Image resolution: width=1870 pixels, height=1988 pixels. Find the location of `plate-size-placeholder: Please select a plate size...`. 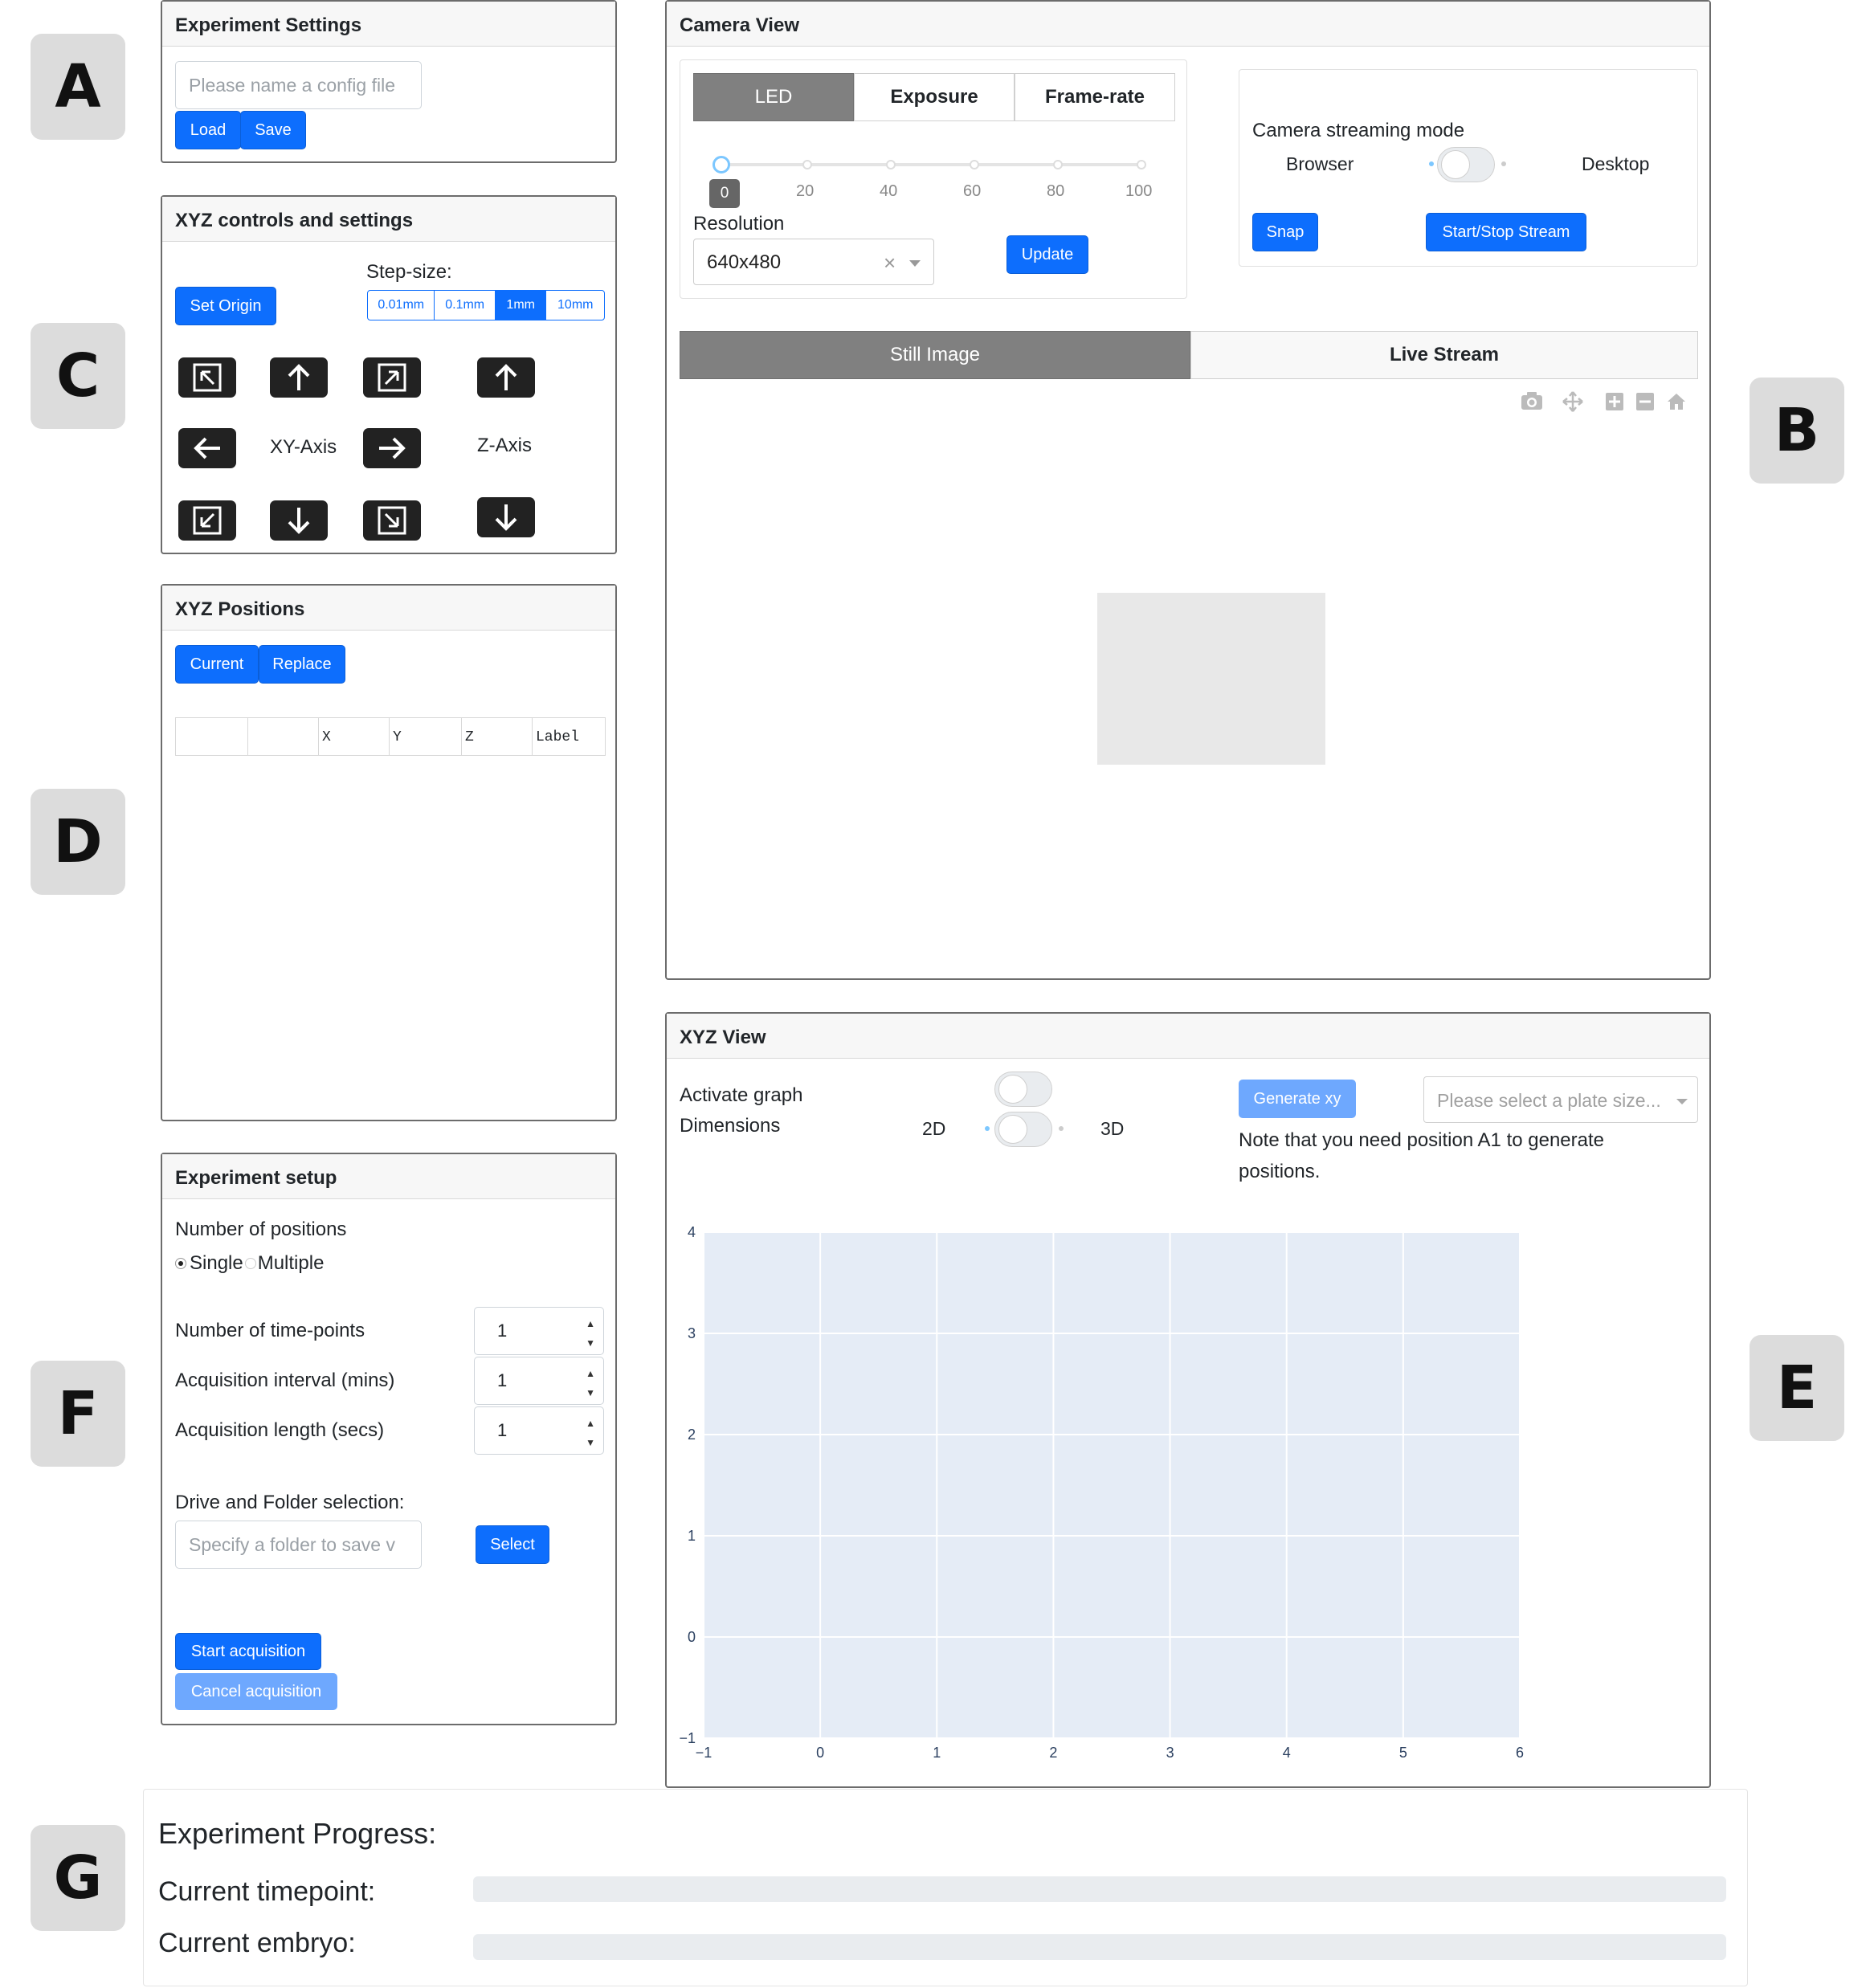

plate-size-placeholder: Please select a plate size... is located at coordinates (1549, 1100).